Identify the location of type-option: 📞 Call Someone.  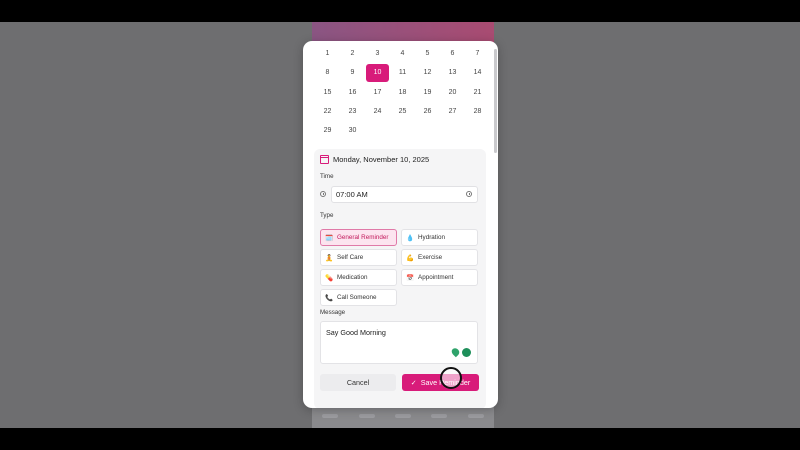
(358, 297).